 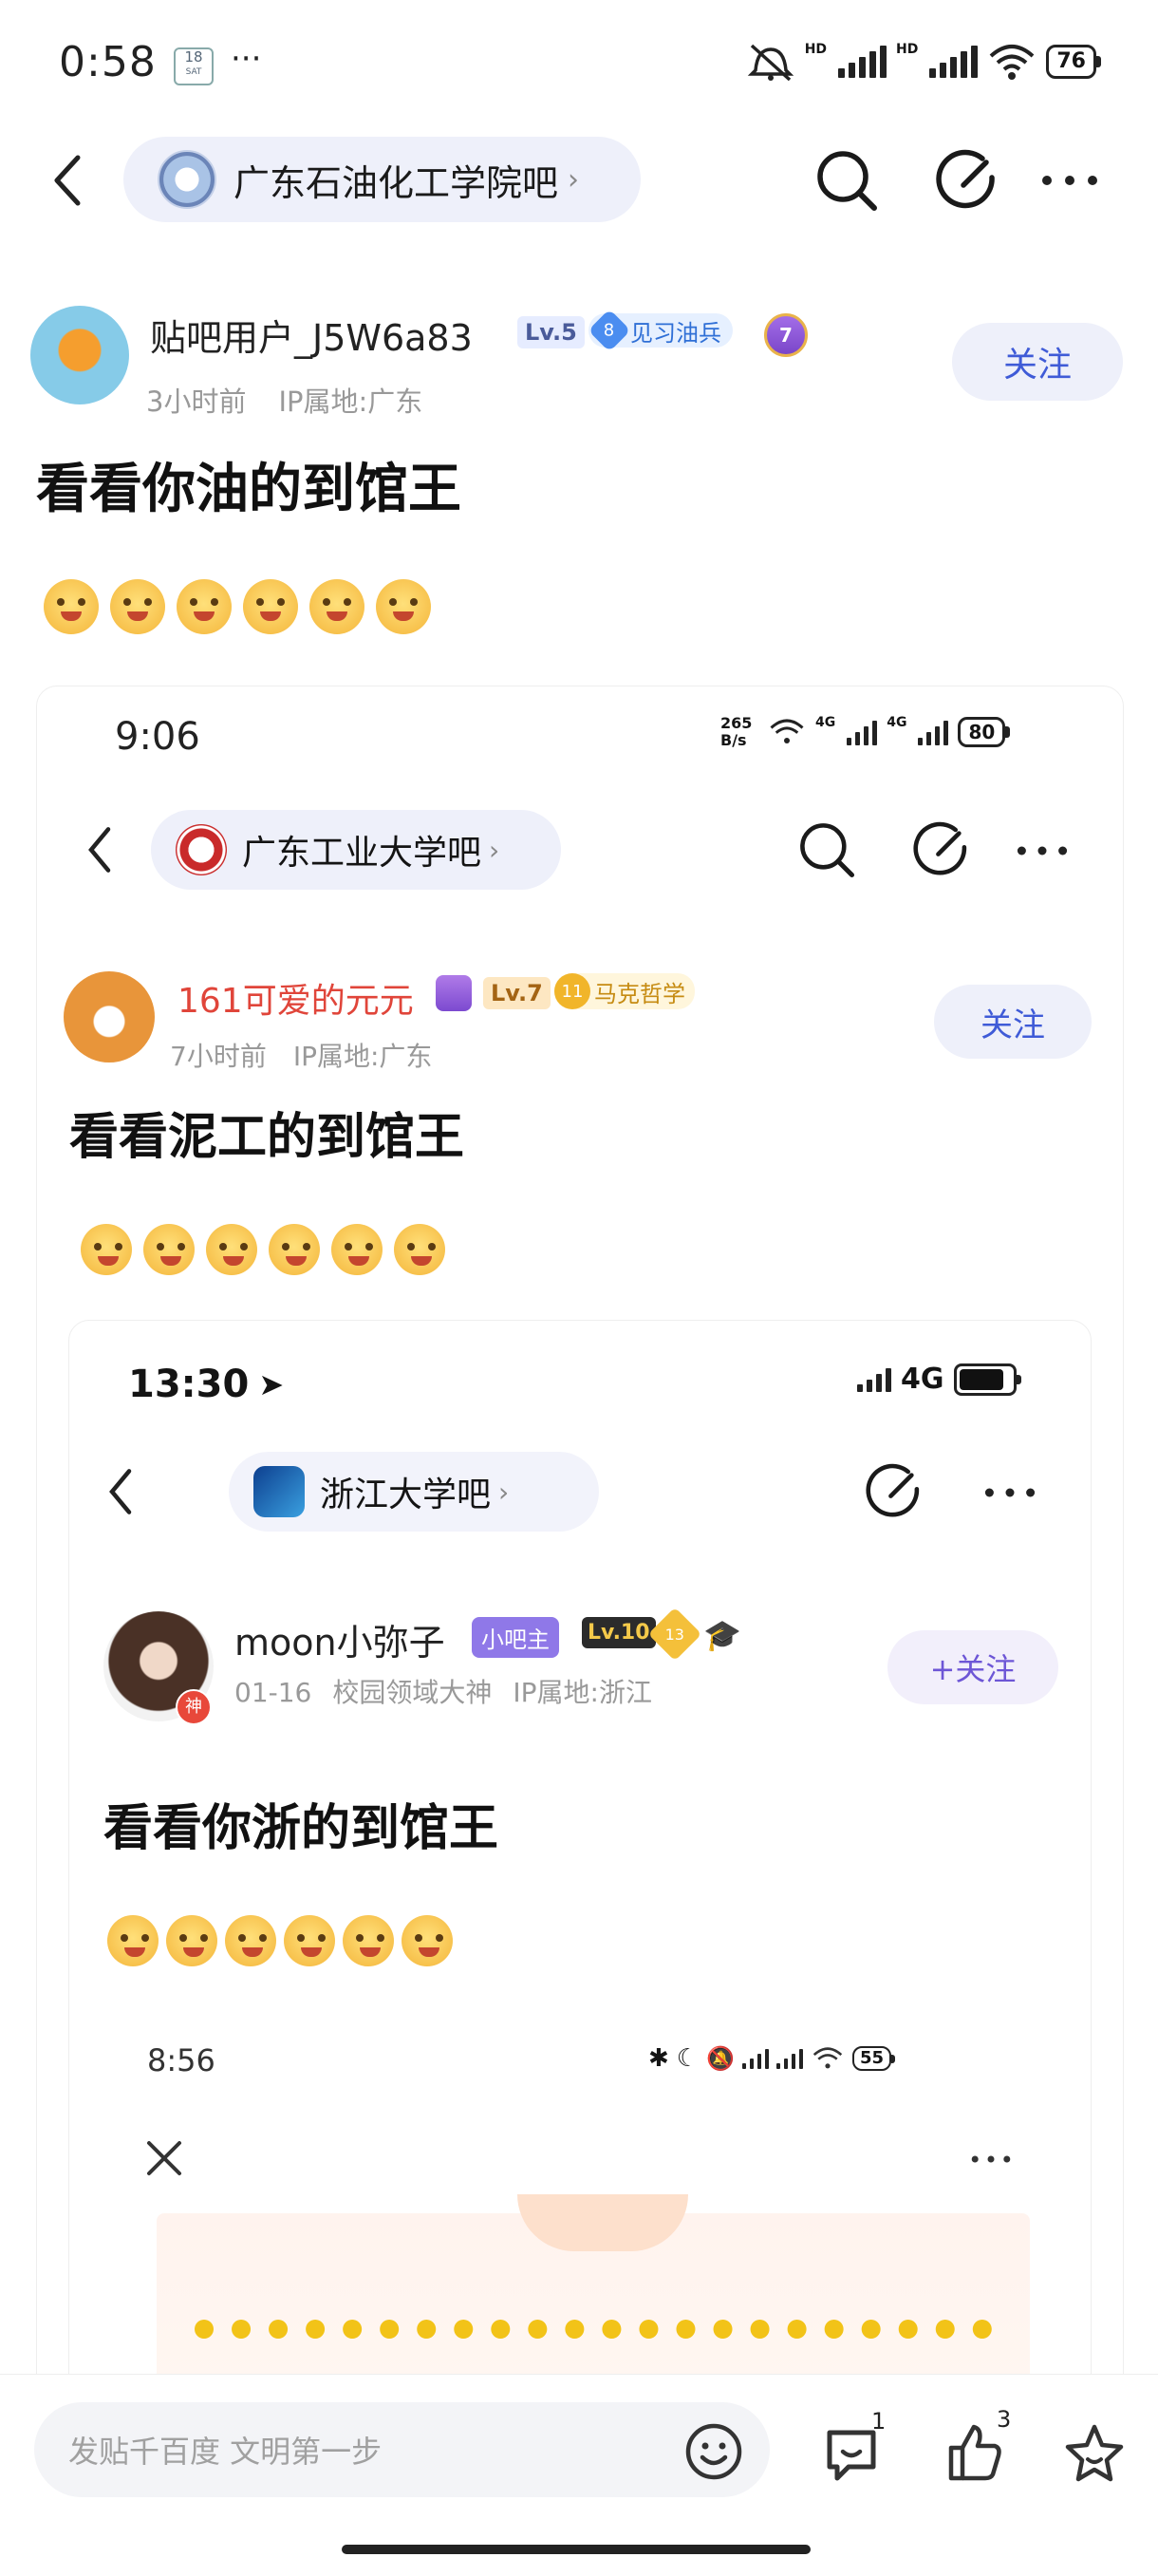 I want to click on vip-crown-icon, so click(x=454, y=993).